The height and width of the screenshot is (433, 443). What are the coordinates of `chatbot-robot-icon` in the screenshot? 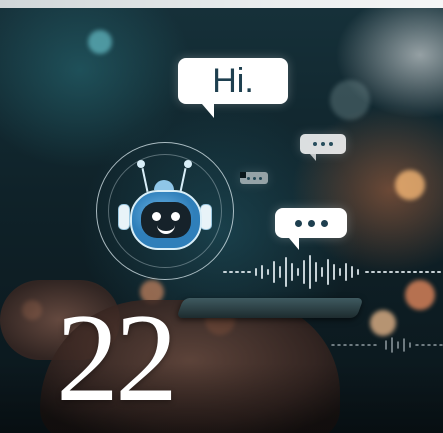 It's located at (166, 212).